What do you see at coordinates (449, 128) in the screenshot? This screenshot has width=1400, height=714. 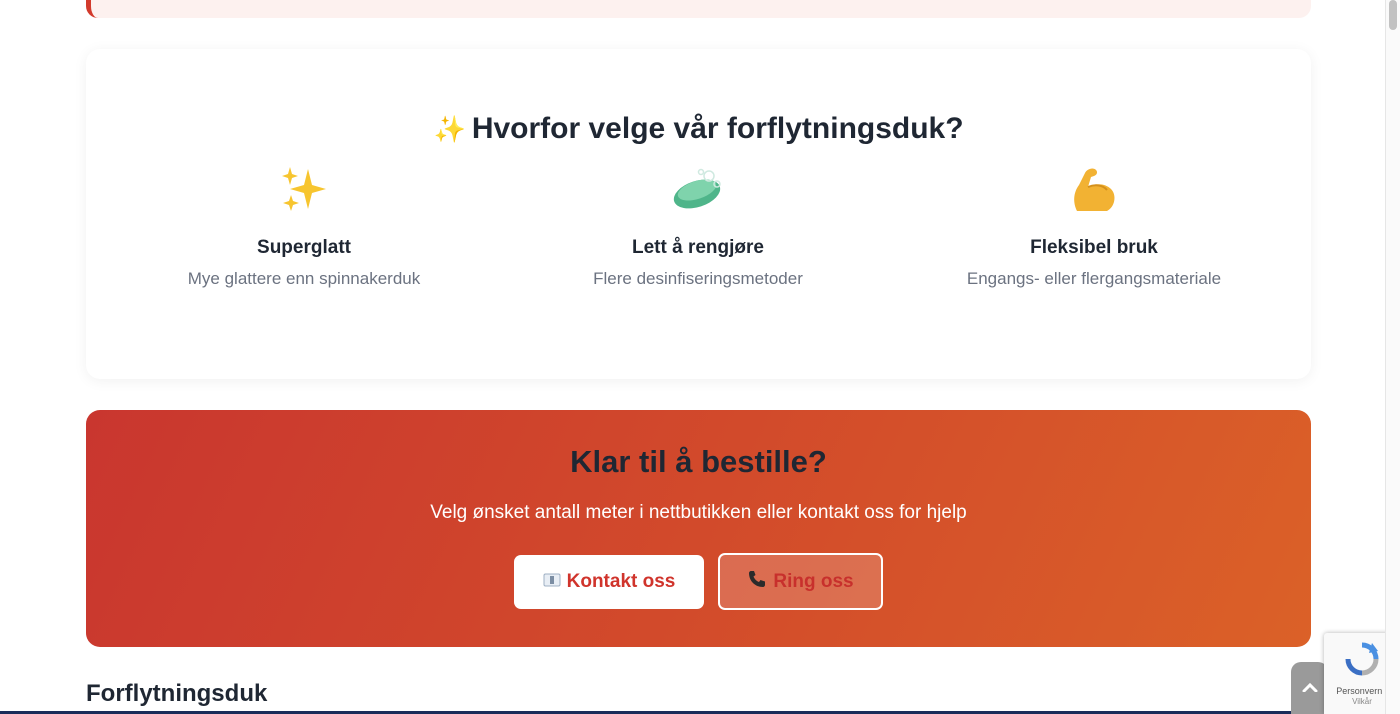 I see `sparkles-icon: ✨` at bounding box center [449, 128].